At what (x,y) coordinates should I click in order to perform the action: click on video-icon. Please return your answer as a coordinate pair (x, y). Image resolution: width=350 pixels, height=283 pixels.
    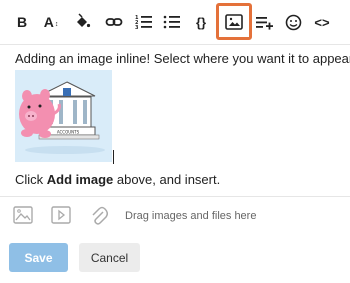
    Looking at the image, I should click on (61, 215).